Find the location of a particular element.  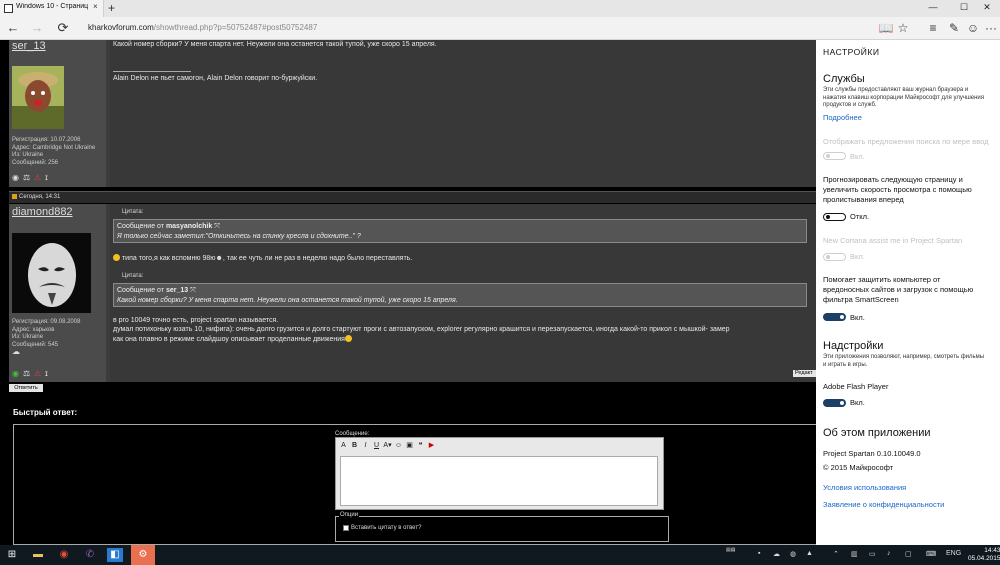

flash-toggle is located at coordinates (834, 403).